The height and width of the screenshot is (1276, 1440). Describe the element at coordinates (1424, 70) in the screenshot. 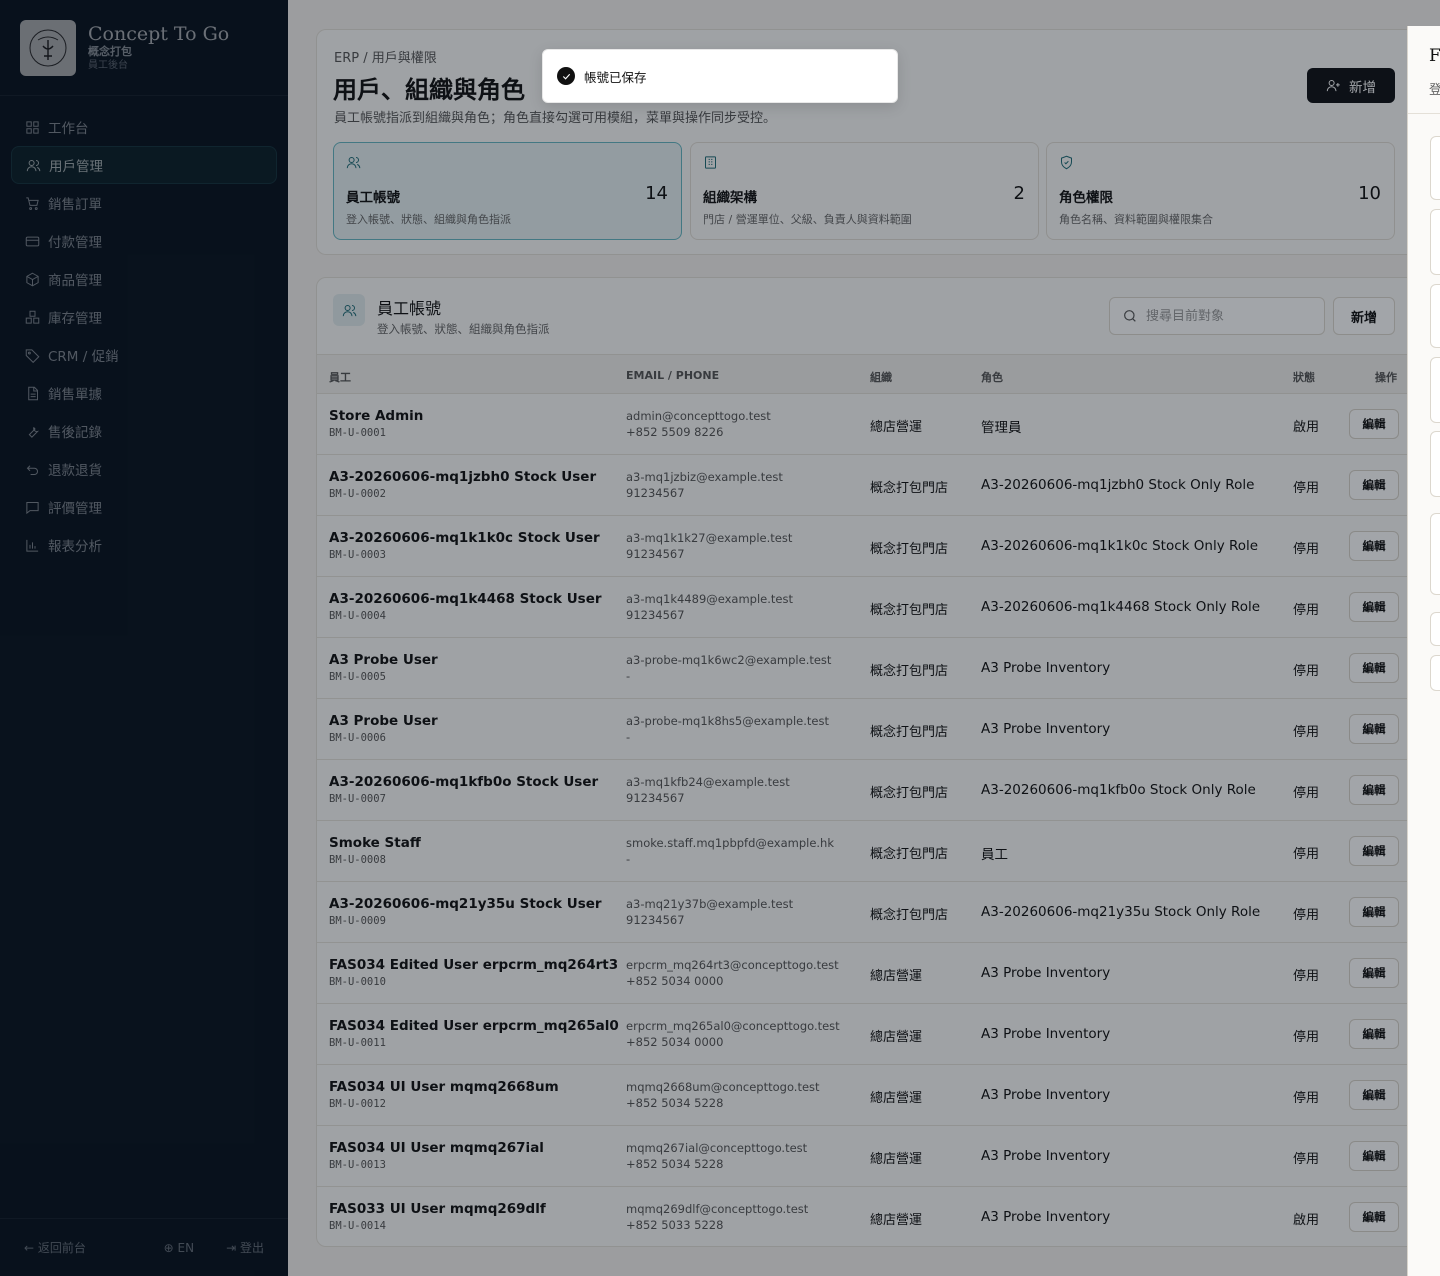

I see `drawer-header: F 登` at that location.